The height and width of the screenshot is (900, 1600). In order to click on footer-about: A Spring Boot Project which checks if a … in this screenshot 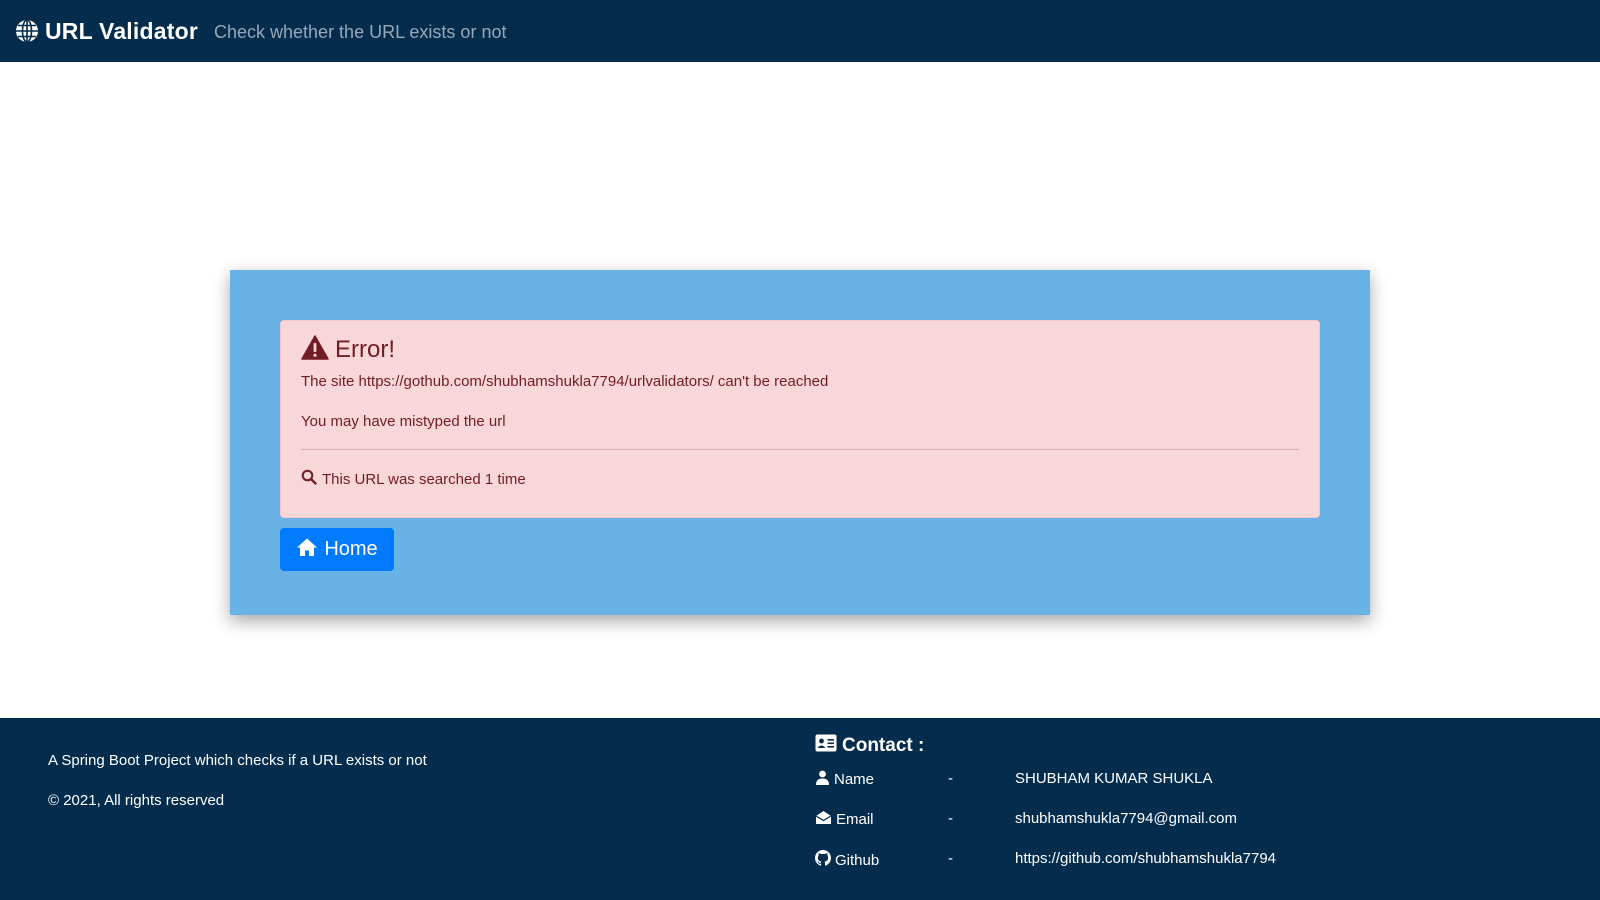, I will do `click(237, 760)`.